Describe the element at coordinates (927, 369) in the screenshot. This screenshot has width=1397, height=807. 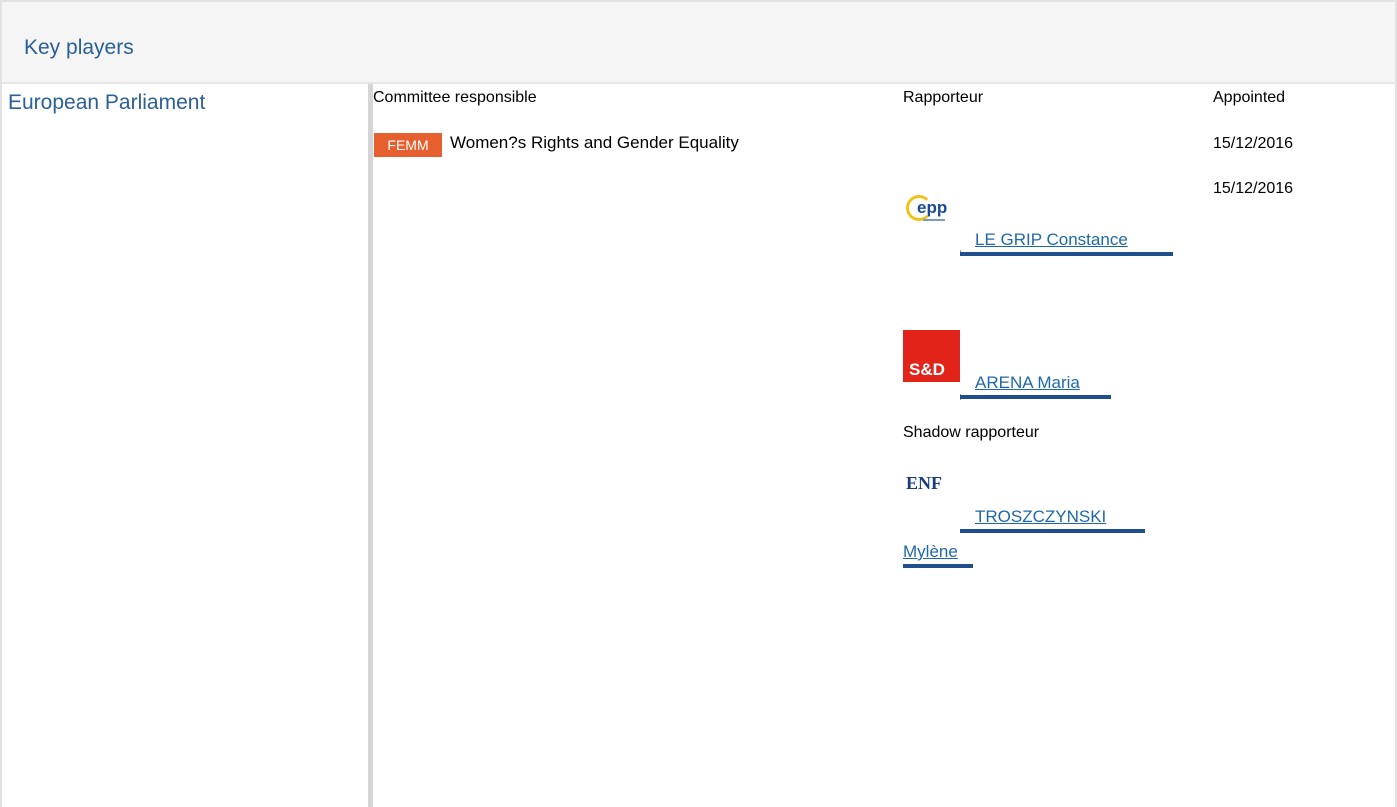
I see `sd-logo-text: S&D` at that location.